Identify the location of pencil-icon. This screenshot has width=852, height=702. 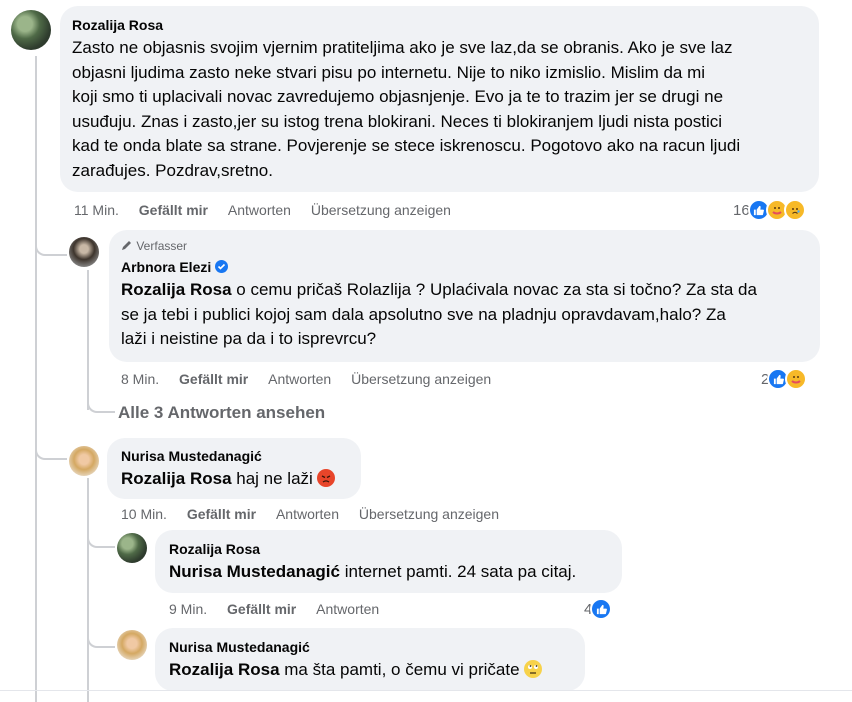
(126, 245).